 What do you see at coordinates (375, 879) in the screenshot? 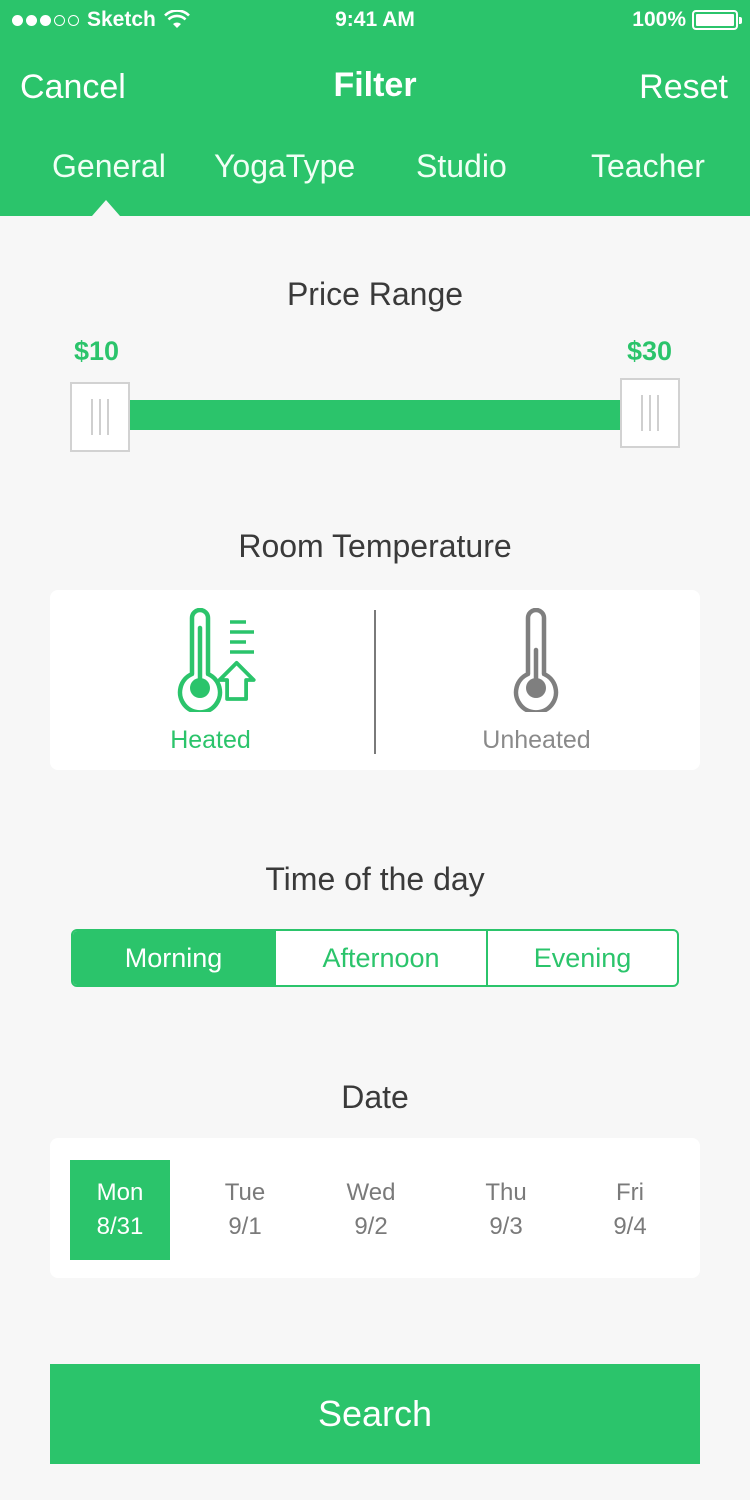
I see `time-of-day-title: Time of the day` at bounding box center [375, 879].